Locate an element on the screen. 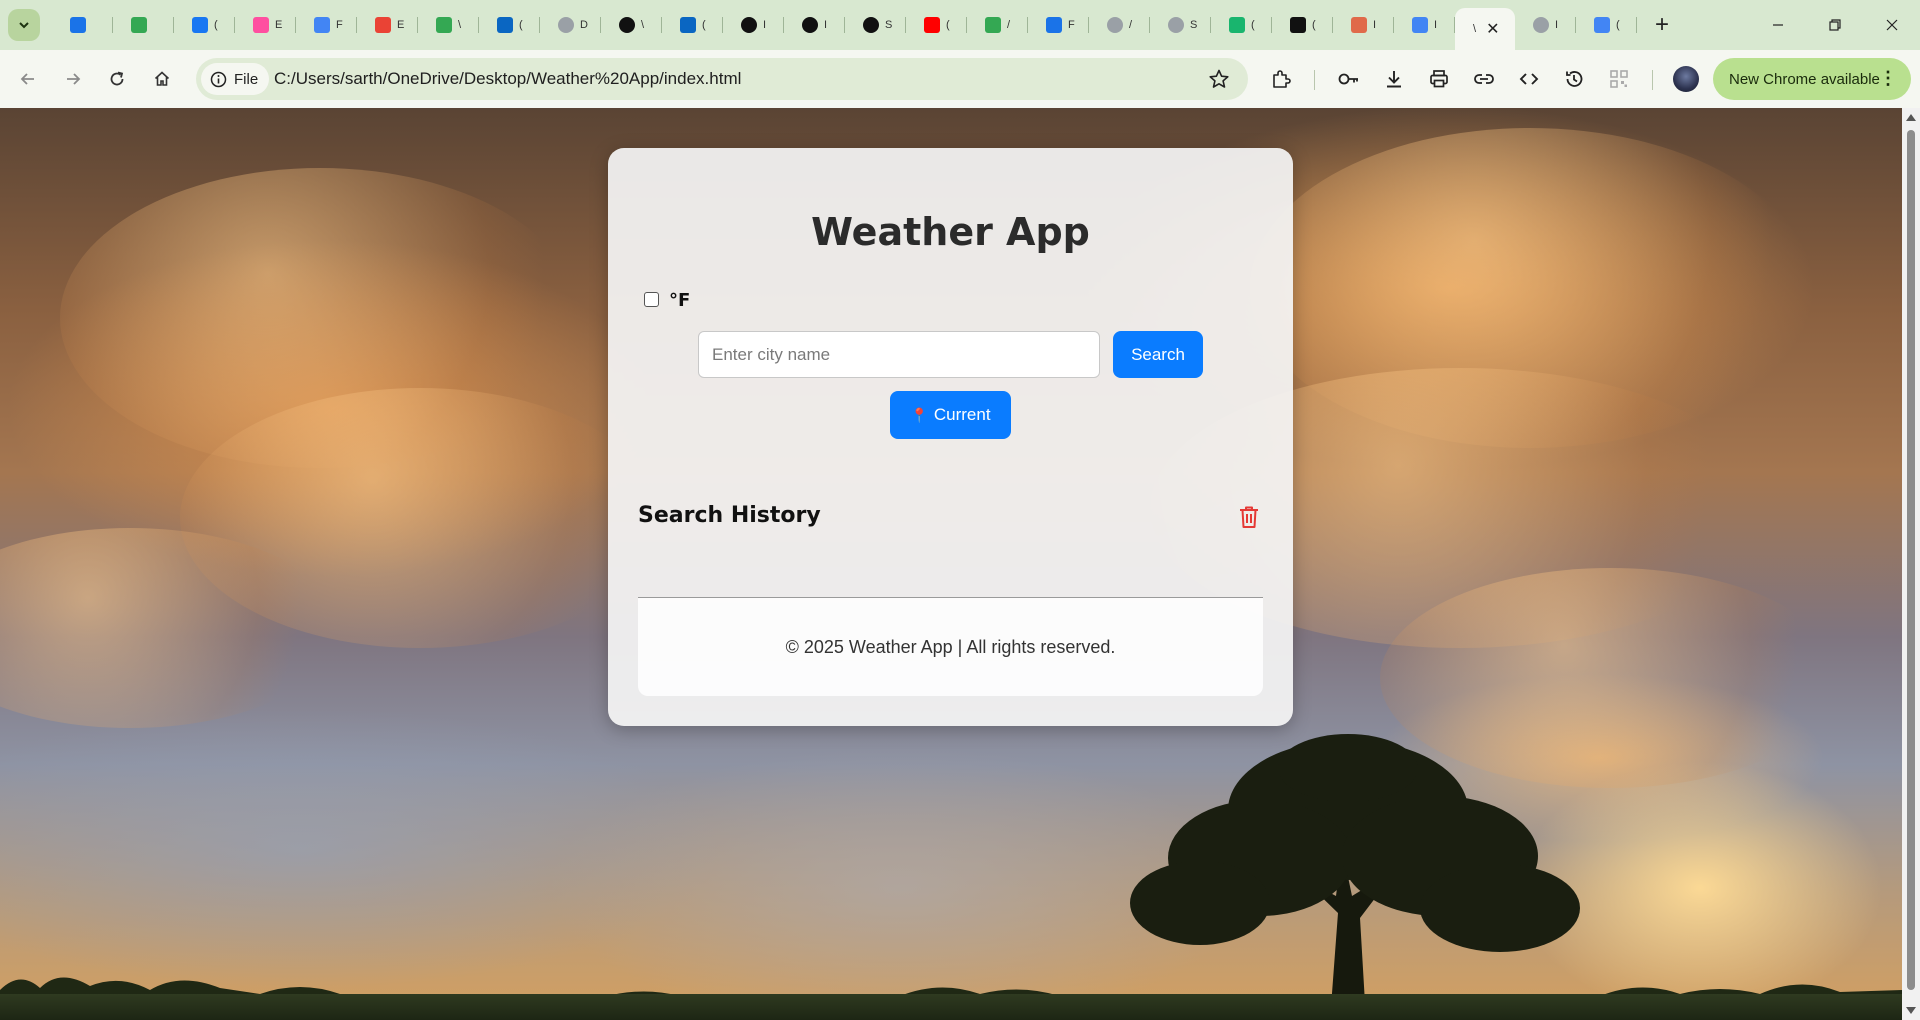 The height and width of the screenshot is (1020, 1920). linkedin-icon is located at coordinates (505, 25).